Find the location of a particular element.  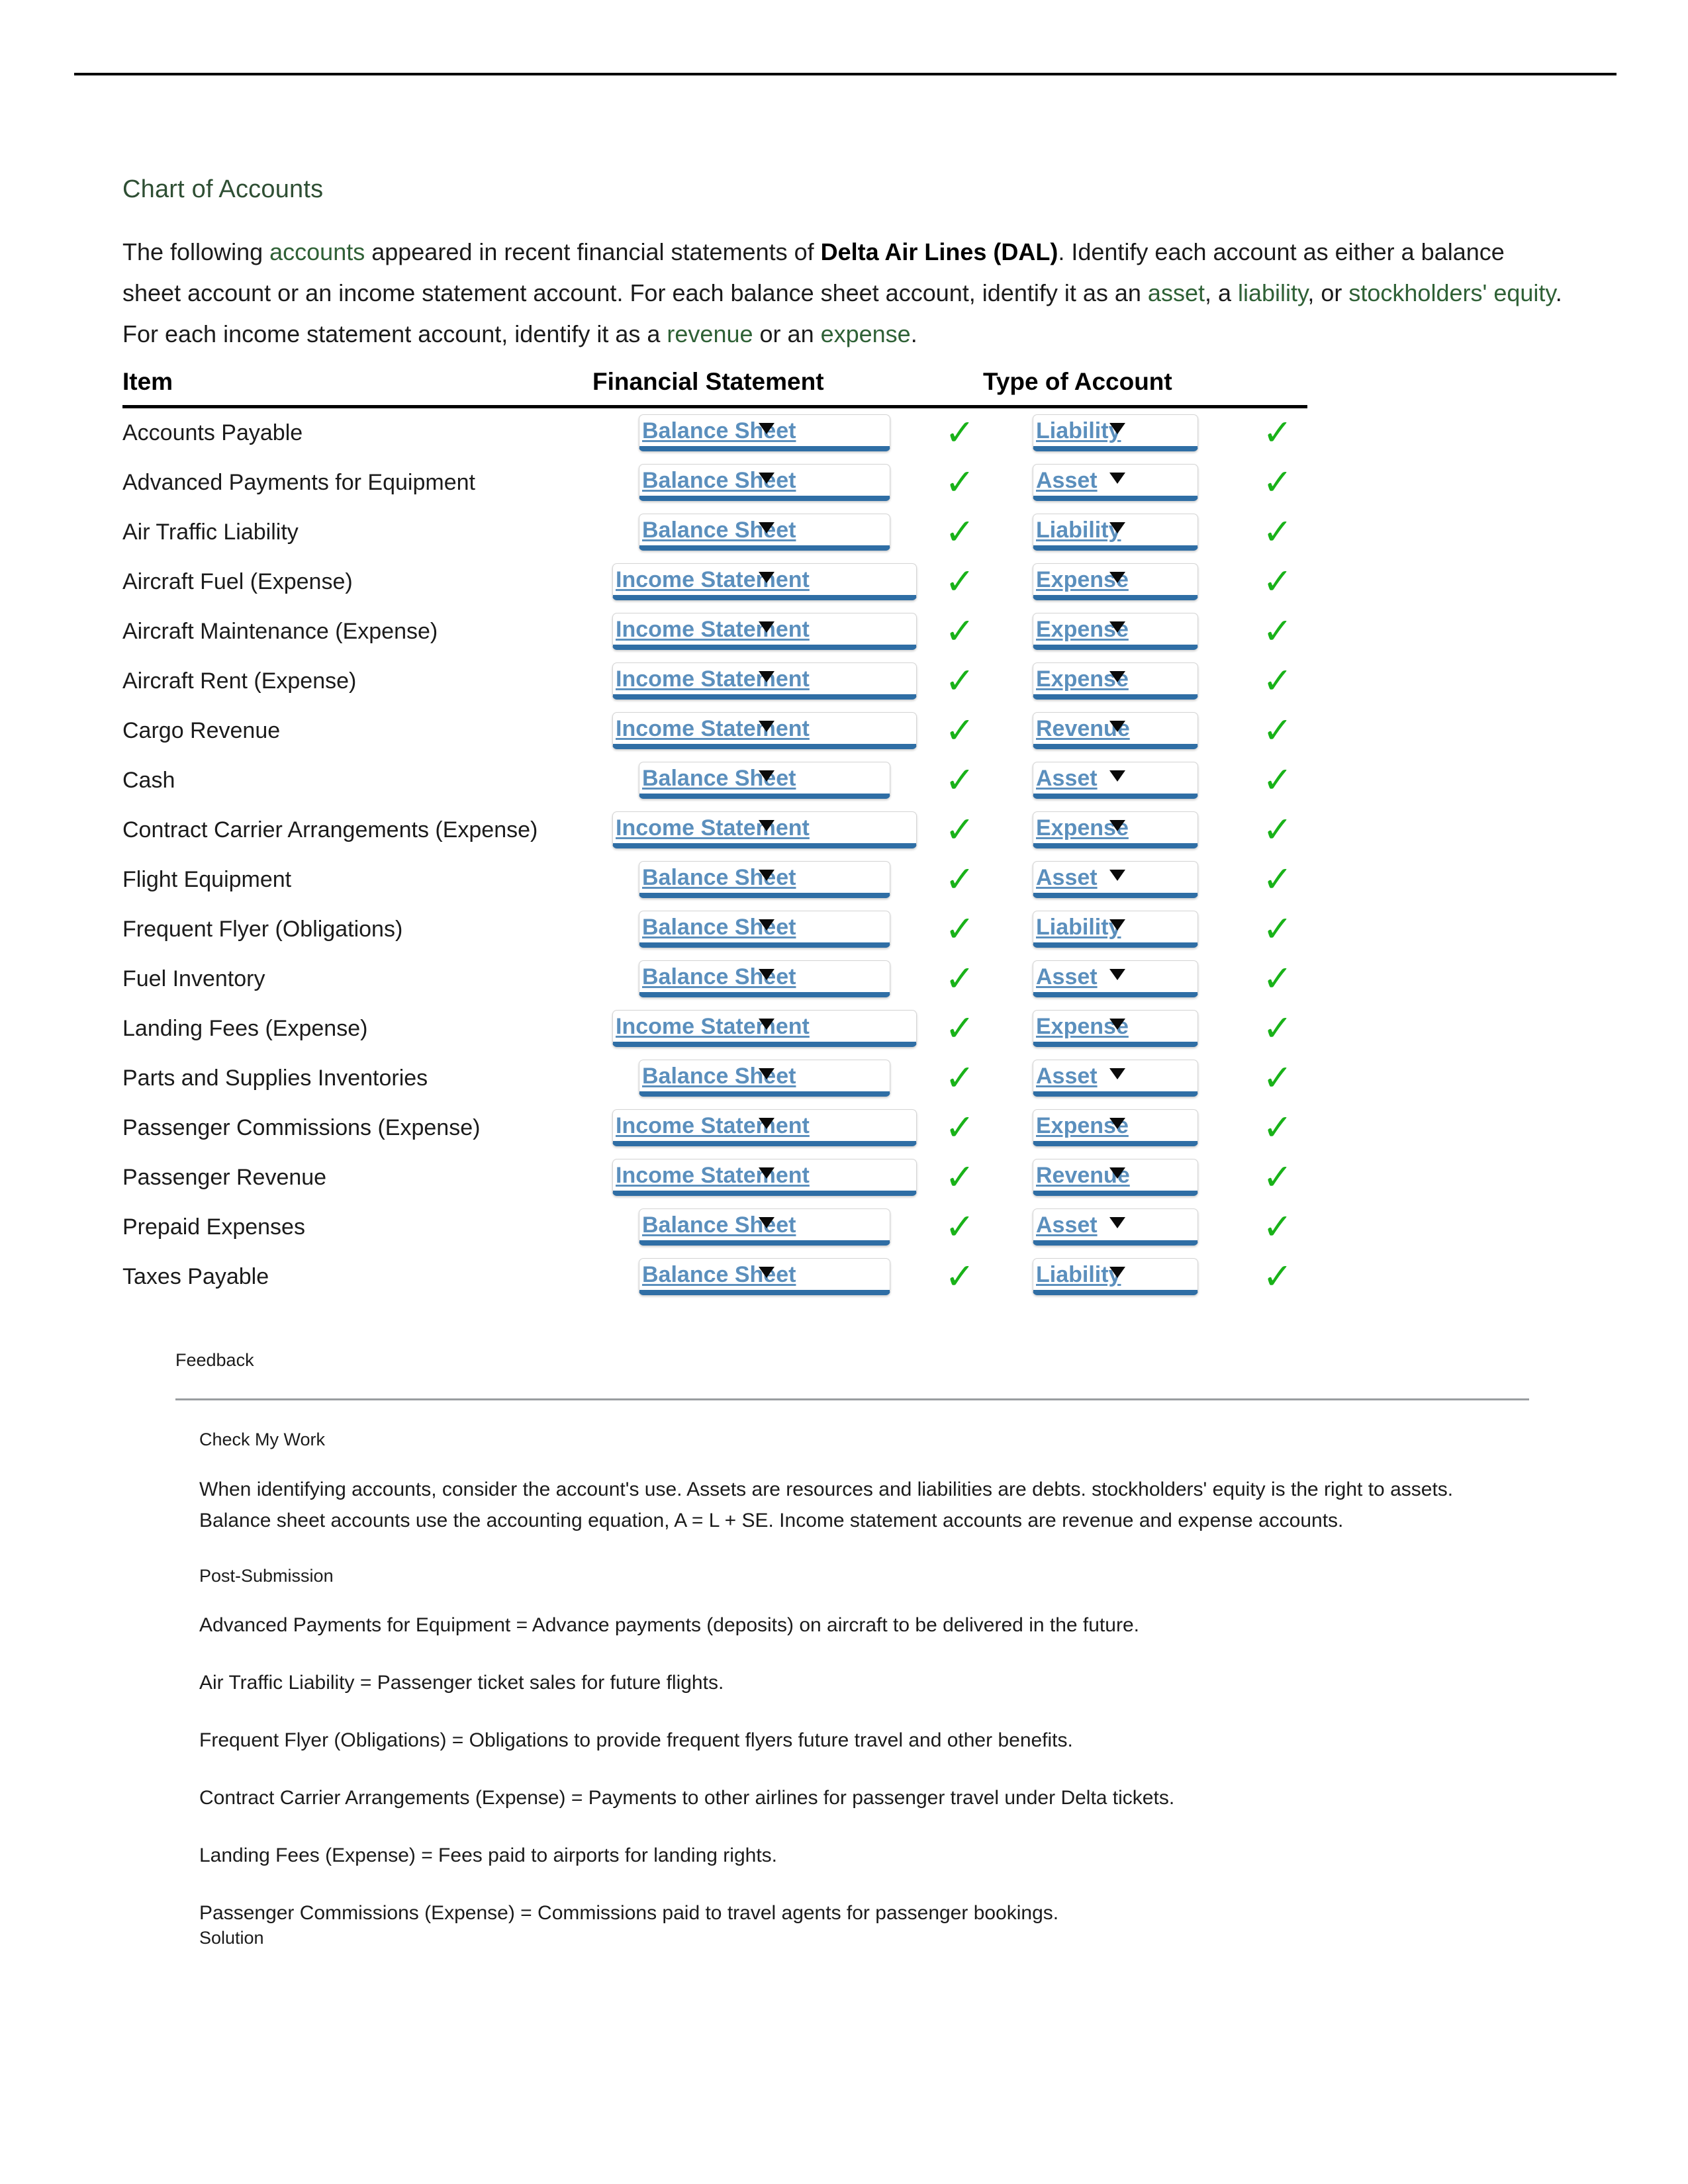

account-item-label: Parts and Supplies Inventories is located at coordinates (275, 1078).